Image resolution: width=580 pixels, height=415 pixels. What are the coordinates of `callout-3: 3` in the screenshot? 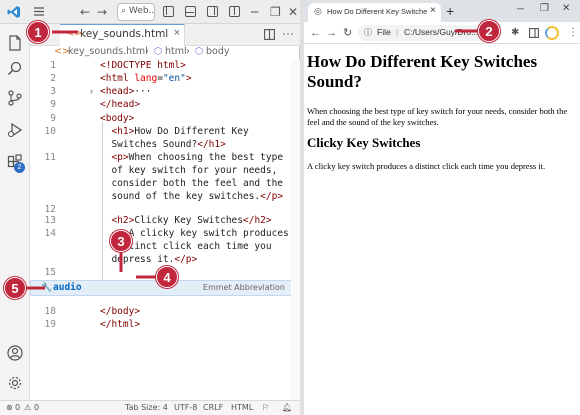 It's located at (121, 241).